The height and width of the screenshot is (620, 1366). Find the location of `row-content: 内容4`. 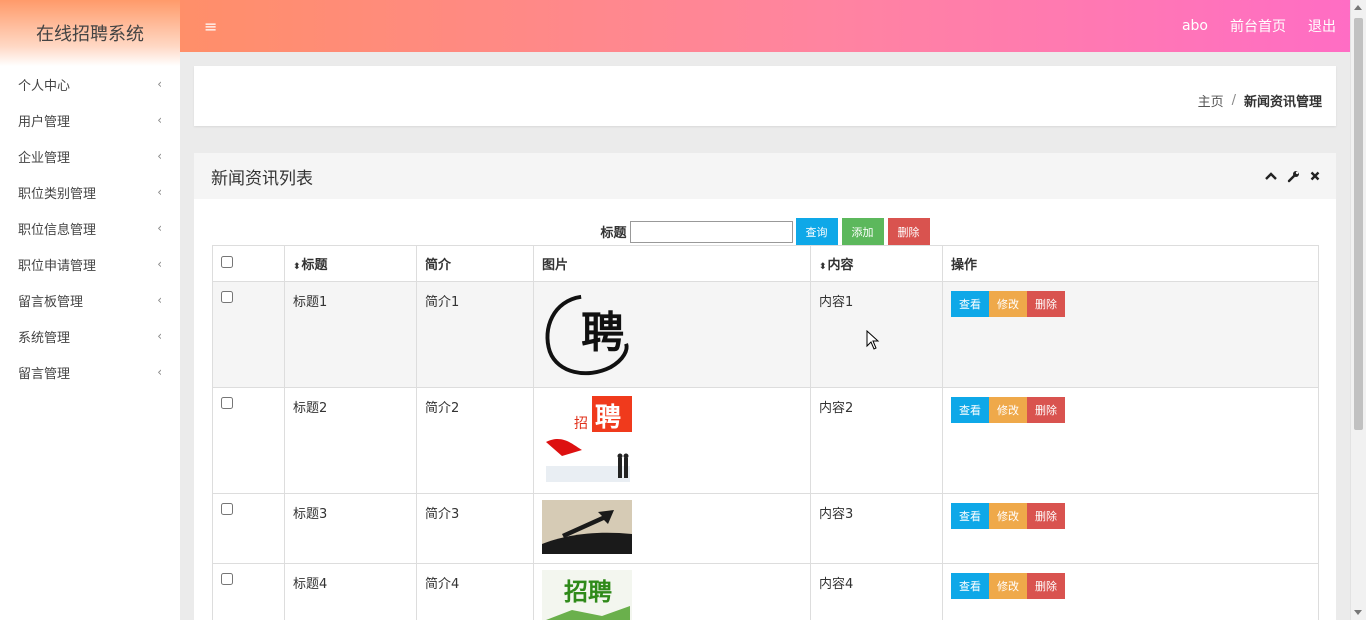

row-content: 内容4 is located at coordinates (876, 591).